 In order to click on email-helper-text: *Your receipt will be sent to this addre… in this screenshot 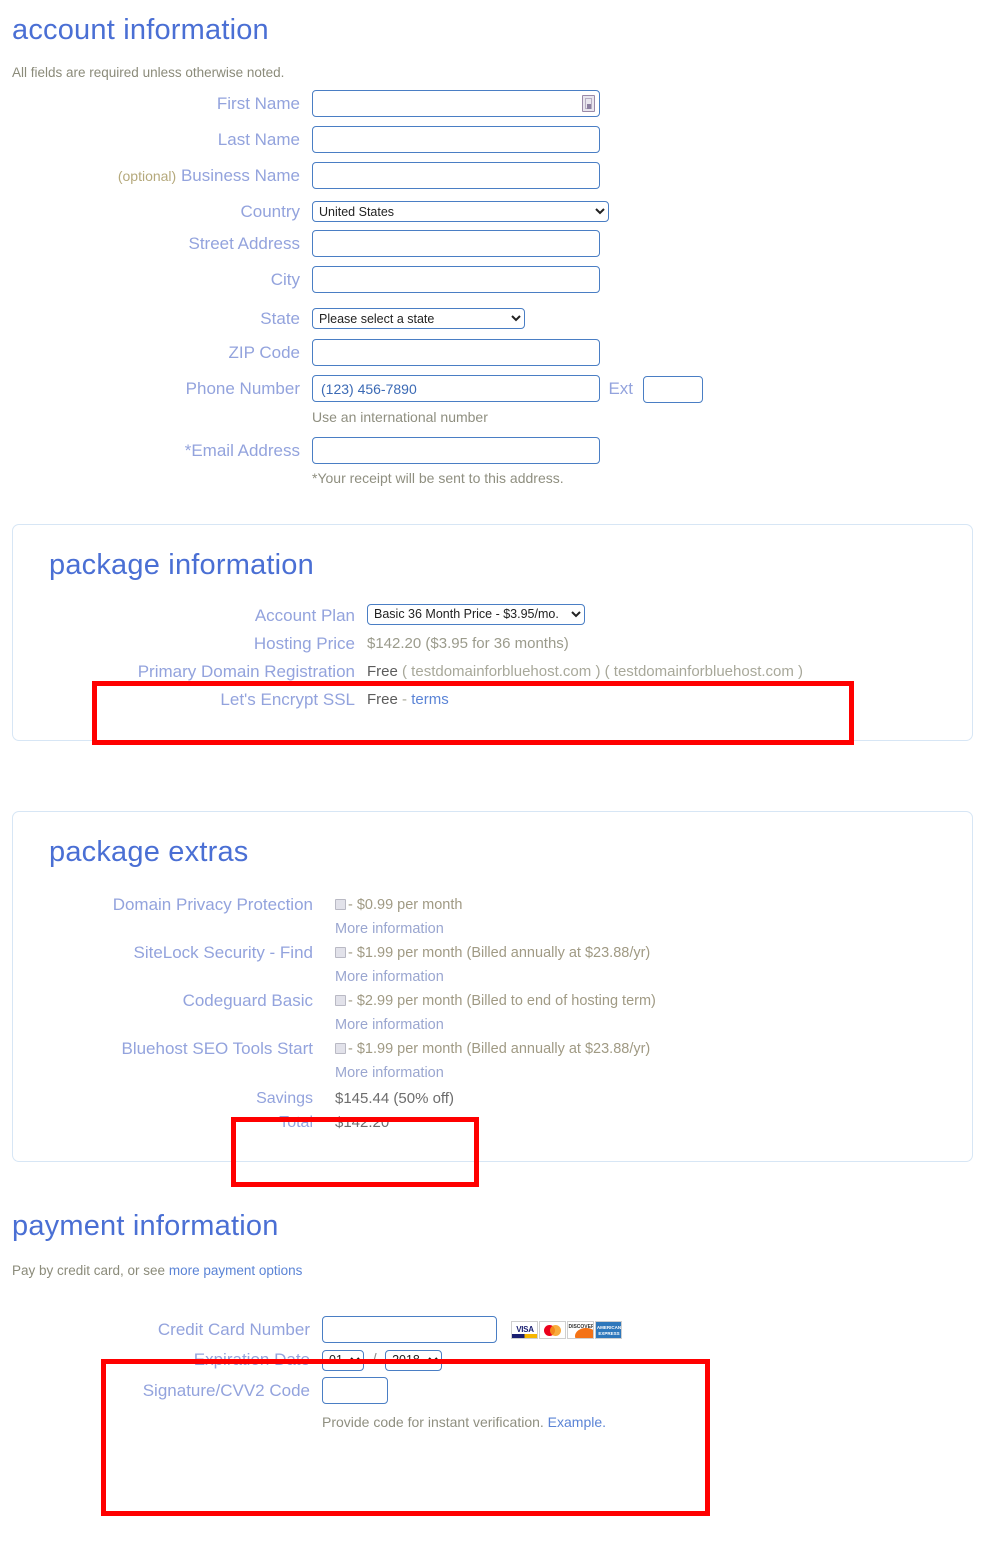, I will do `click(438, 478)`.